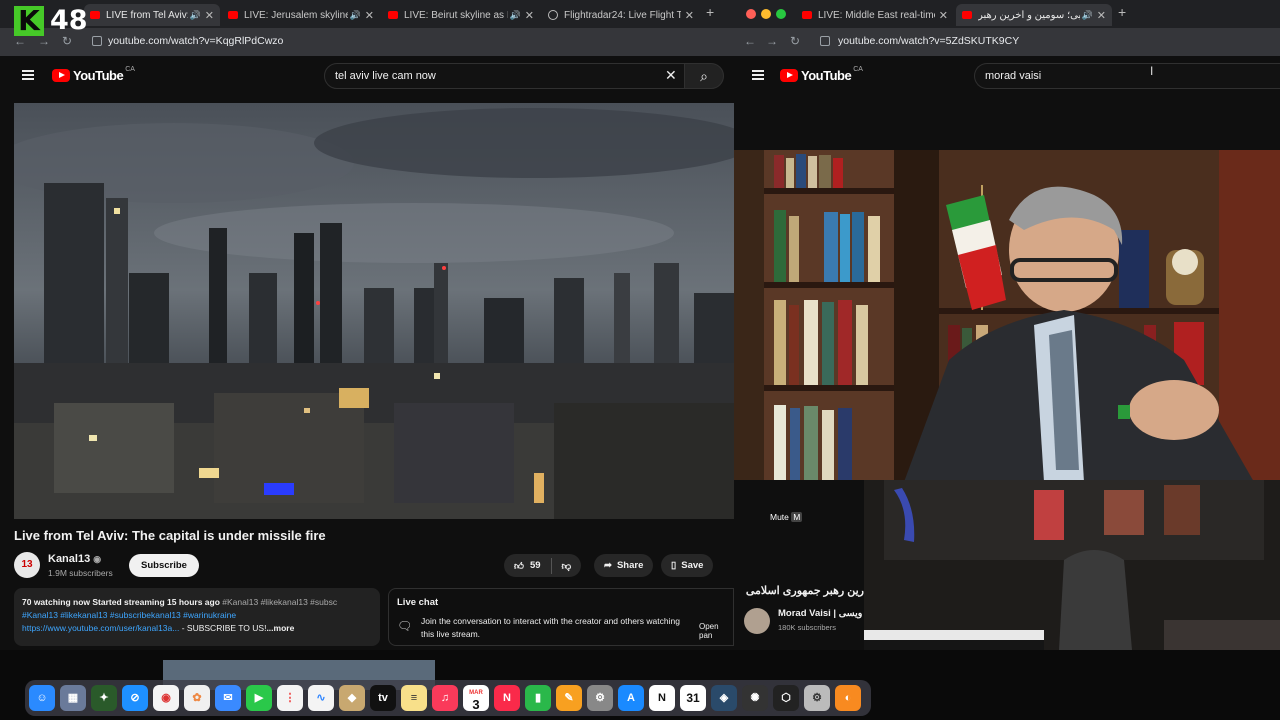  I want to click on maximize-window-button, so click(781, 14).